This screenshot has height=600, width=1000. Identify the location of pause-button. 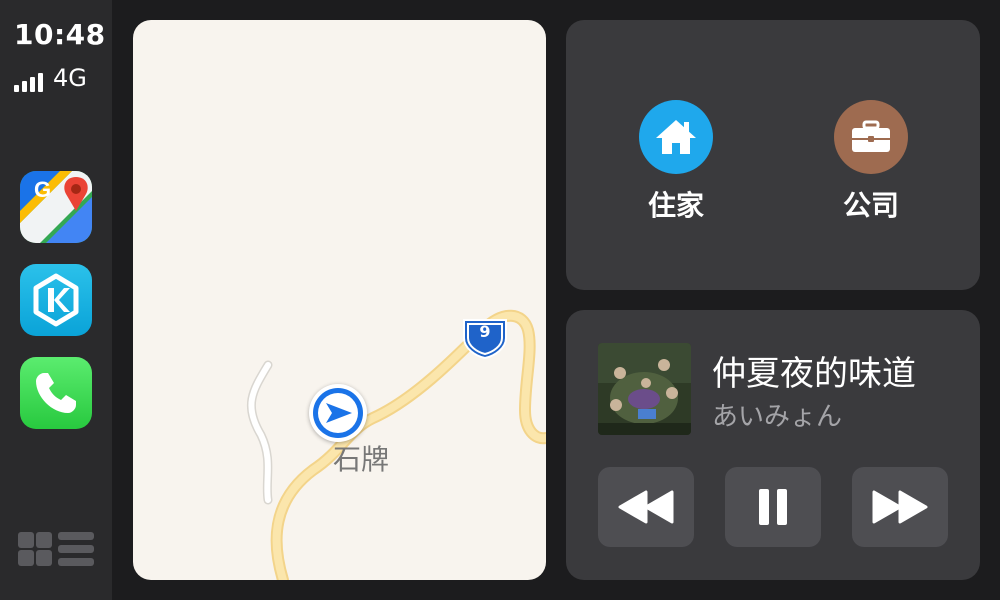
(773, 507).